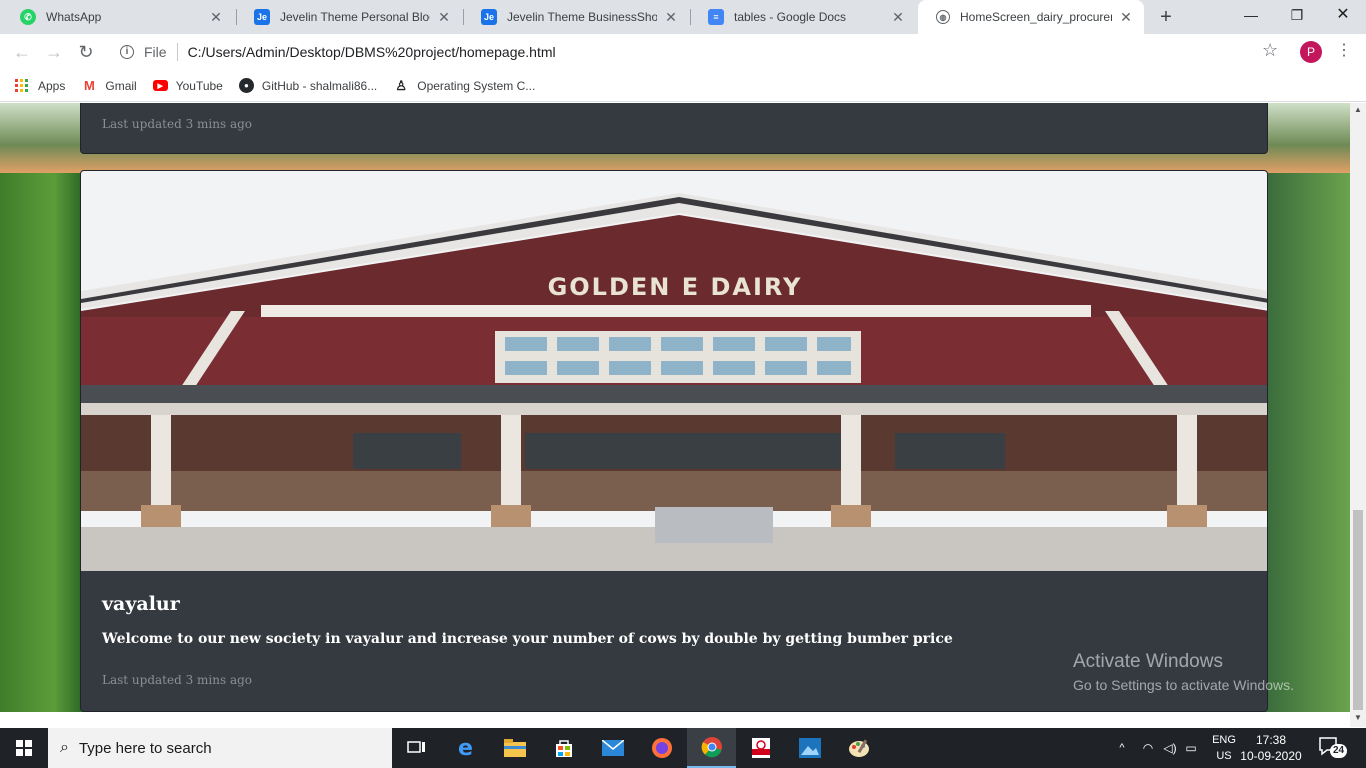  I want to click on pdf-icon, so click(760, 748).